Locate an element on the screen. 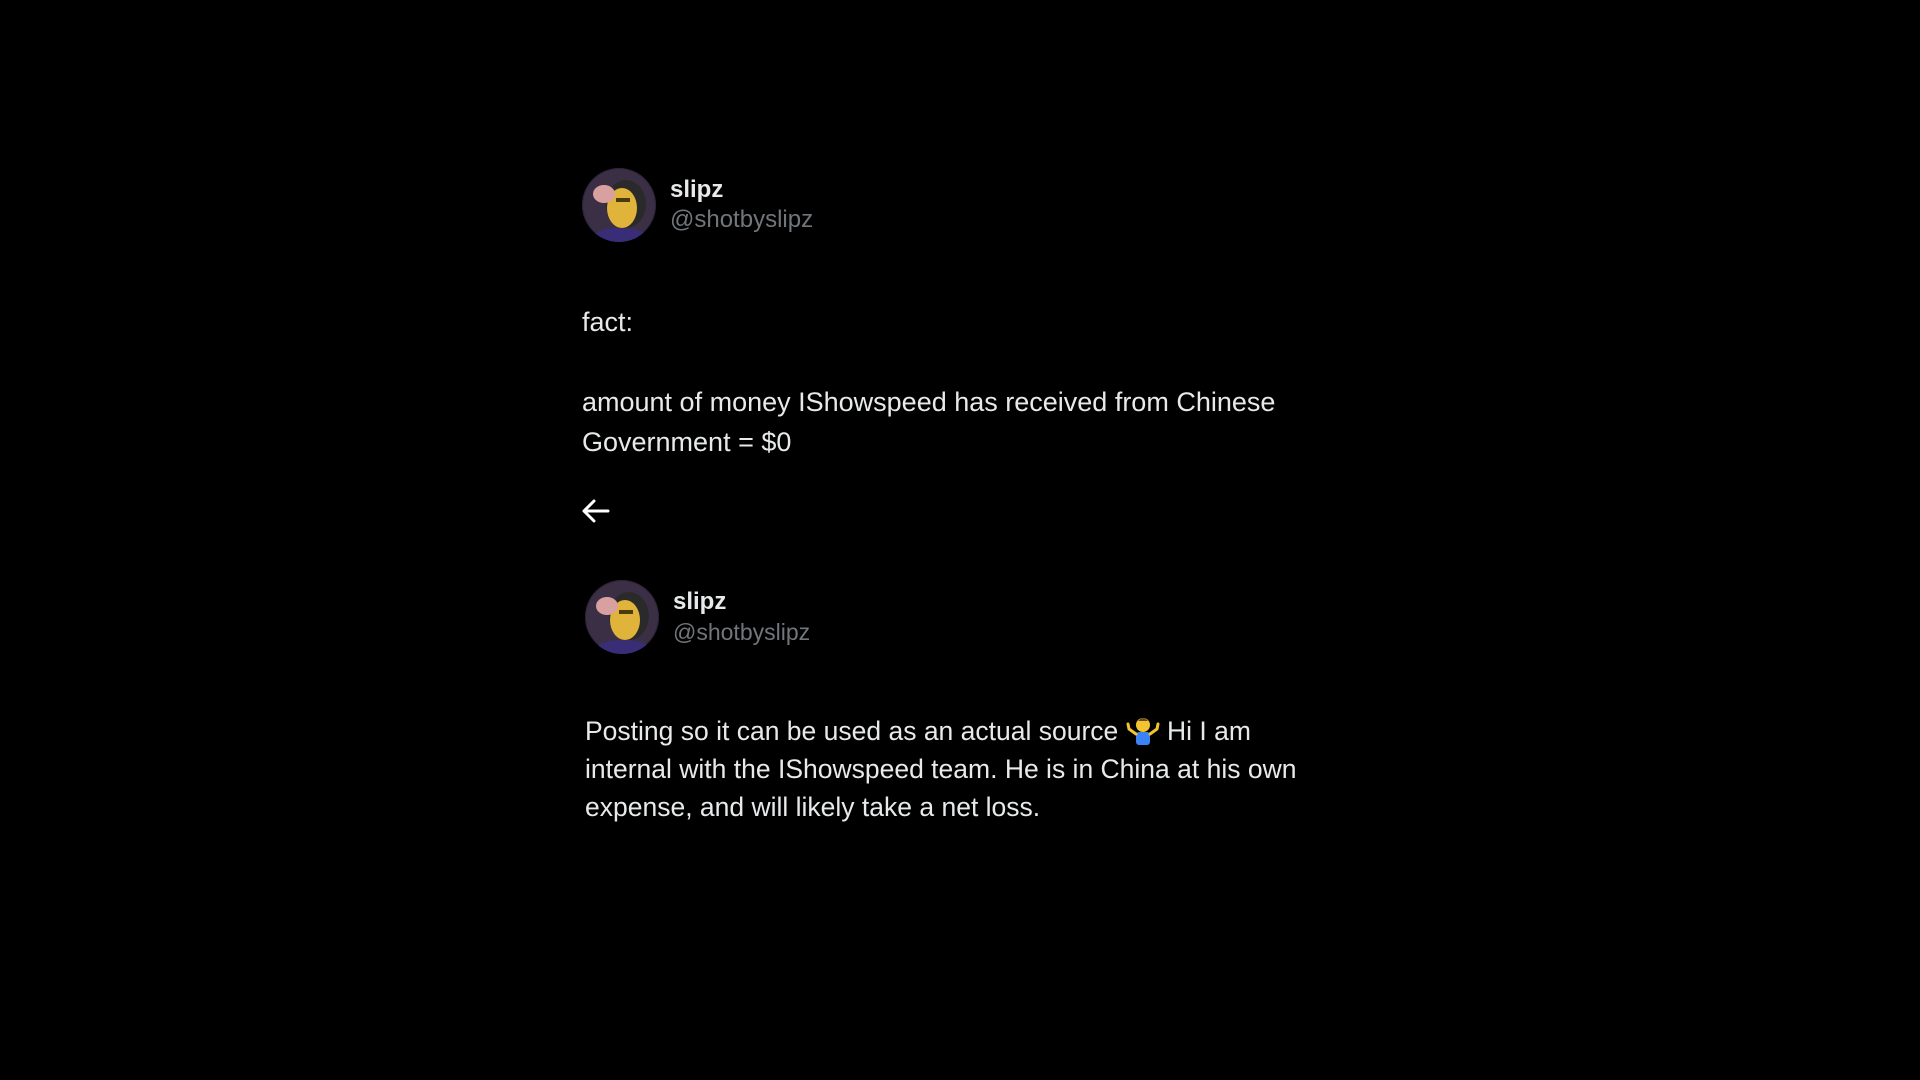  arrow-left-icon is located at coordinates (596, 511).